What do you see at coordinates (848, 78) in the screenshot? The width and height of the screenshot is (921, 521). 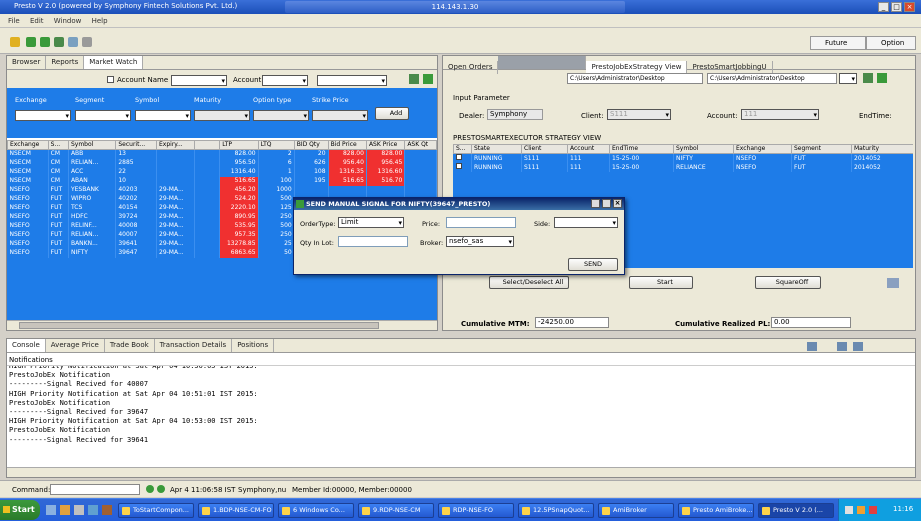 I see `path-select` at bounding box center [848, 78].